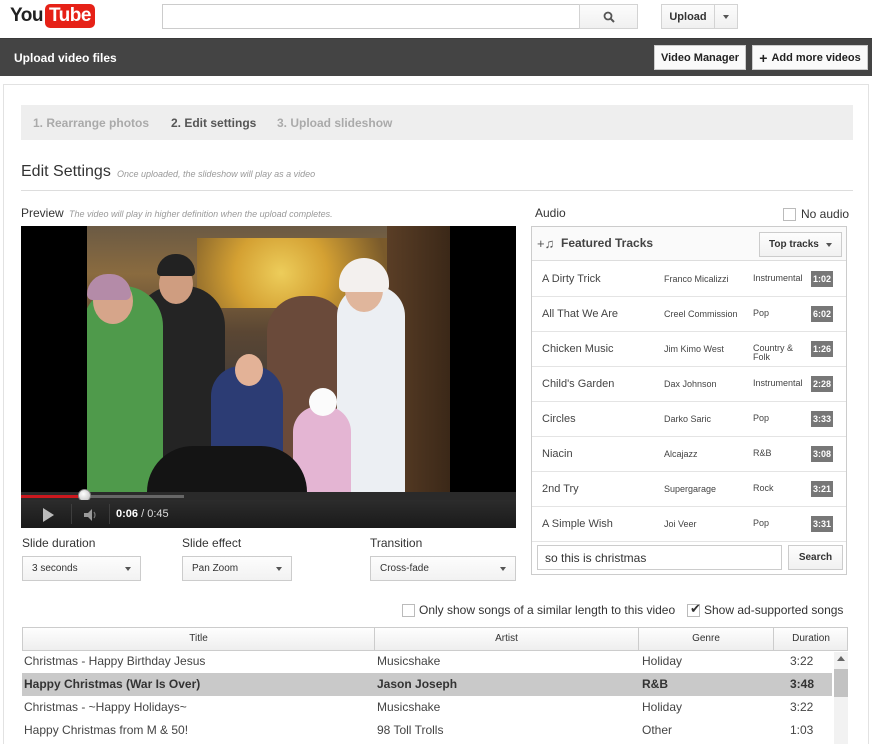  What do you see at coordinates (443, 568) in the screenshot?
I see `transition-select: Cross-fade` at bounding box center [443, 568].